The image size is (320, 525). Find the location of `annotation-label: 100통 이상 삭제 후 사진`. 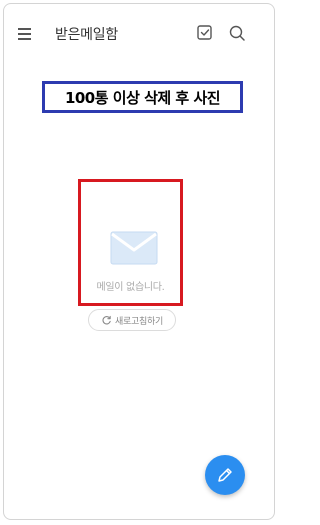

annotation-label: 100통 이상 삭제 후 사진 is located at coordinates (142, 97).